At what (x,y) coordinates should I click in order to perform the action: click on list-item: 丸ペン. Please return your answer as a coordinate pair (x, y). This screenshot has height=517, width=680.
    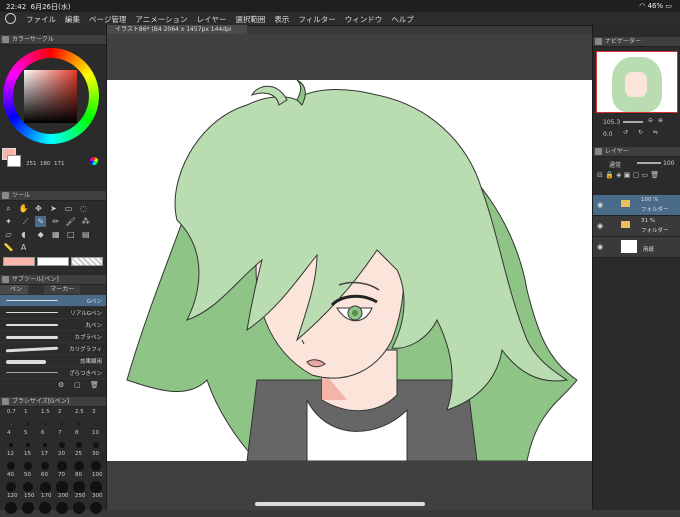
    Looking at the image, I should click on (53, 325).